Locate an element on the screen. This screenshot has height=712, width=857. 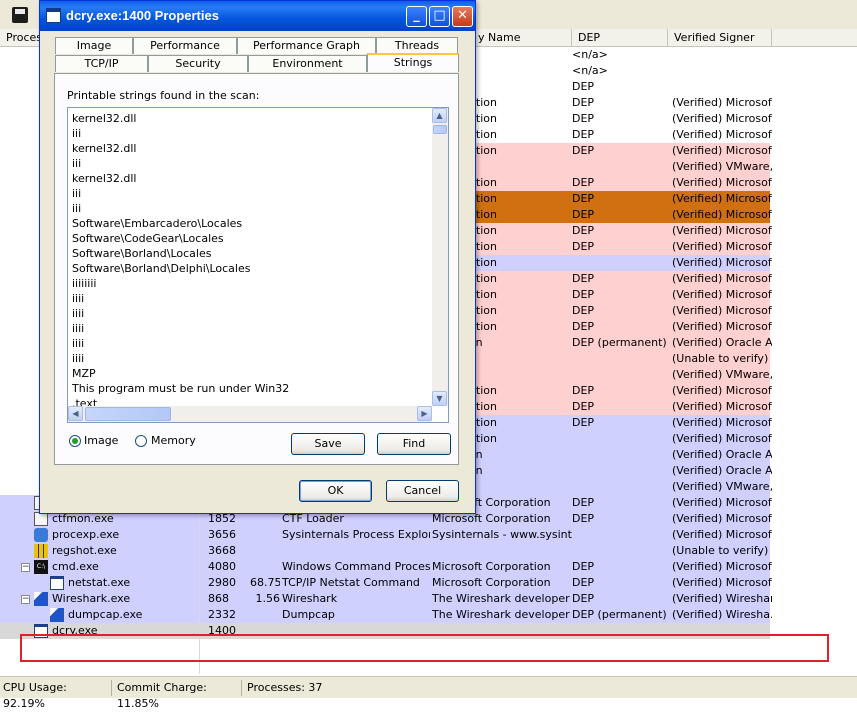
pid-cell: 3668 is located at coordinates (222, 550).